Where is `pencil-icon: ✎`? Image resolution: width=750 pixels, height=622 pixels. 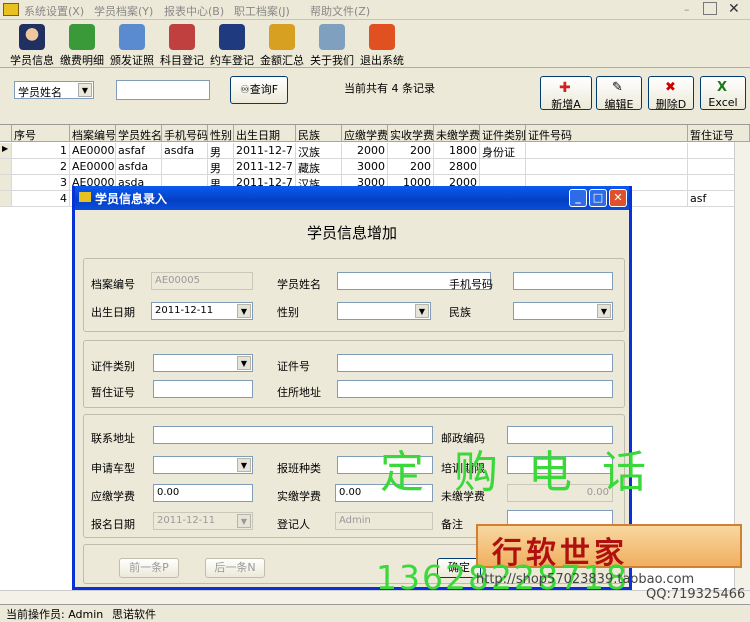 pencil-icon: ✎ is located at coordinates (617, 87).